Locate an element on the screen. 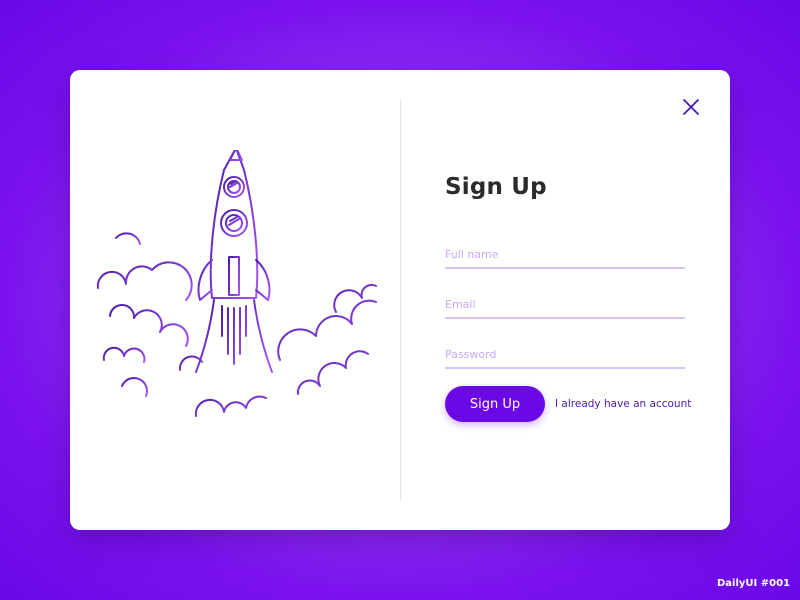 Image resolution: width=800 pixels, height=600 pixels. credit-label: DailyUI #001 is located at coordinates (753, 583).